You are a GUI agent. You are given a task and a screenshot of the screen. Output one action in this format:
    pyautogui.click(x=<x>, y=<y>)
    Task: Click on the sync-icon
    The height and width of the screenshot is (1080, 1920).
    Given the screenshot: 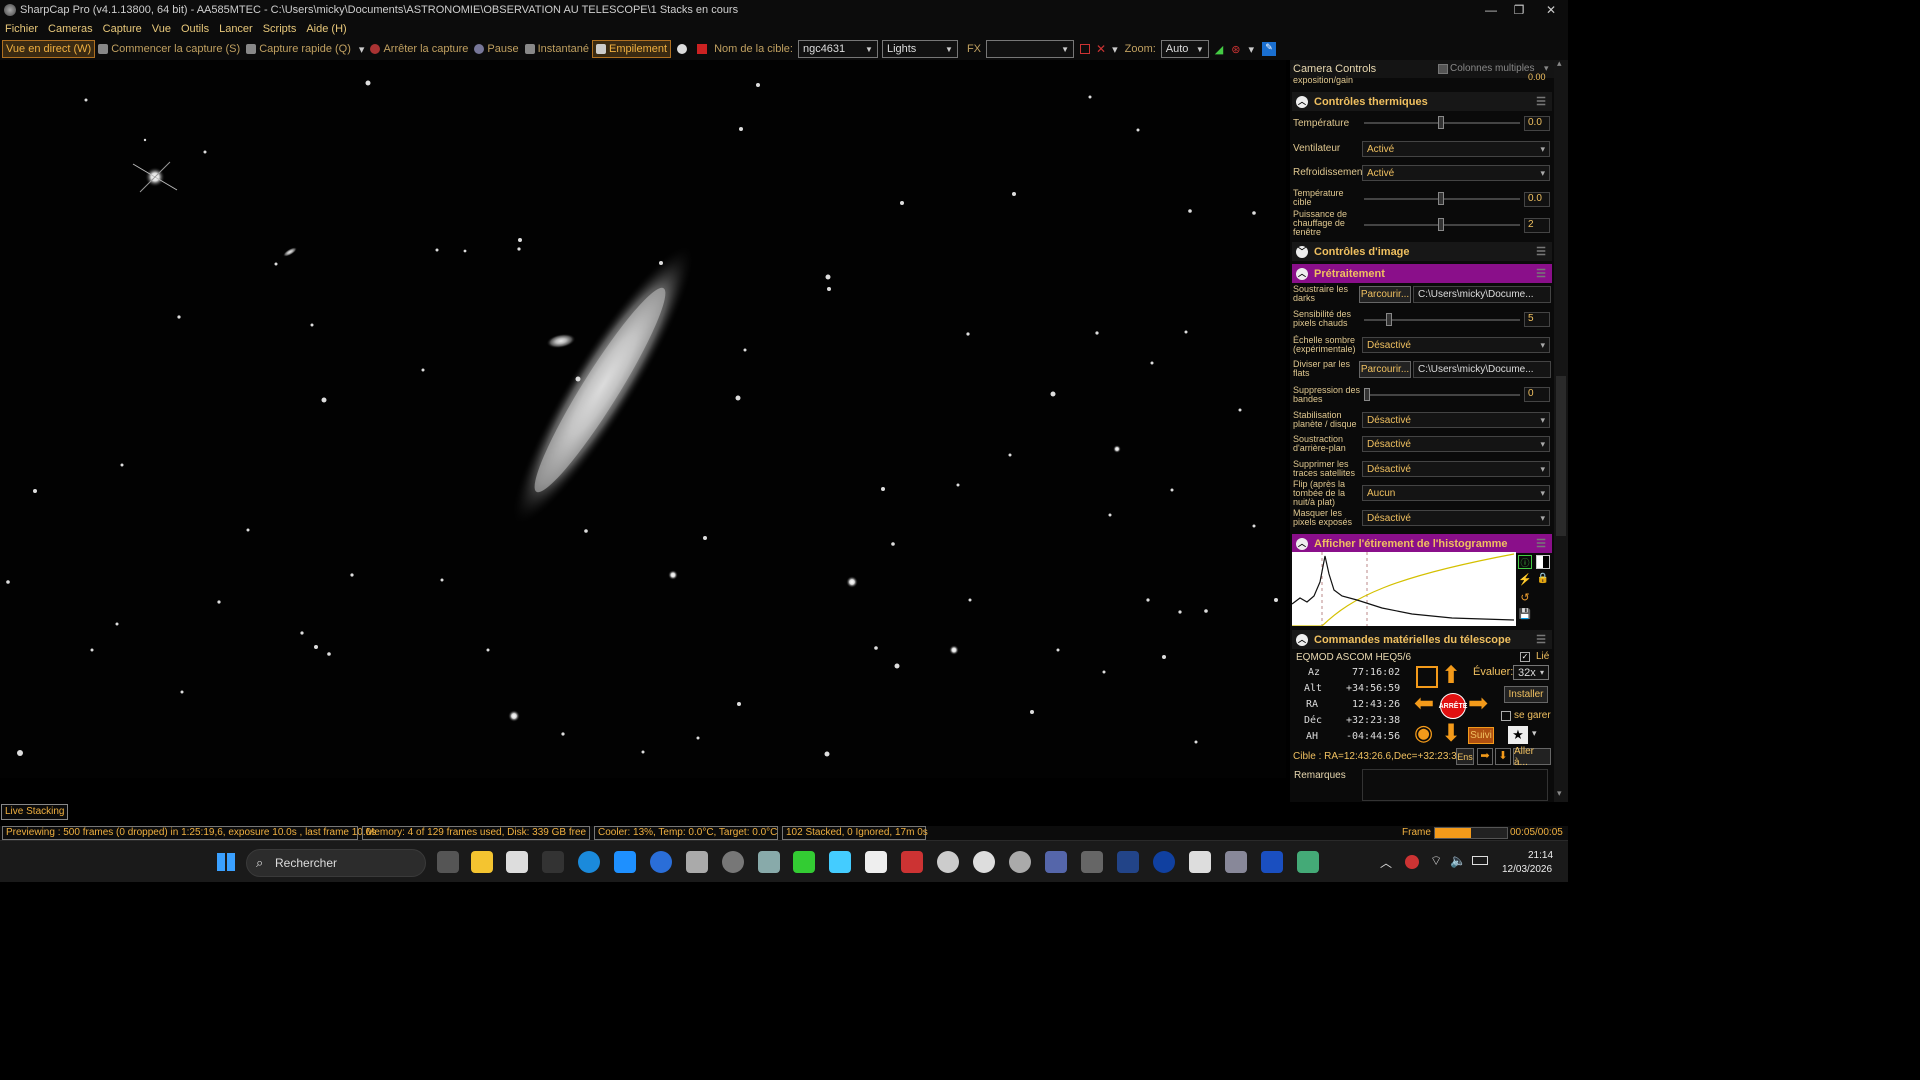 What is the action you would take?
    pyautogui.click(x=1427, y=677)
    